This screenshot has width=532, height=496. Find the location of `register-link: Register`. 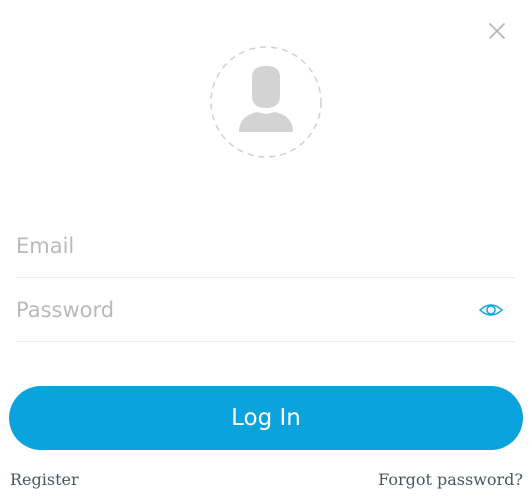

register-link: Register is located at coordinates (44, 479).